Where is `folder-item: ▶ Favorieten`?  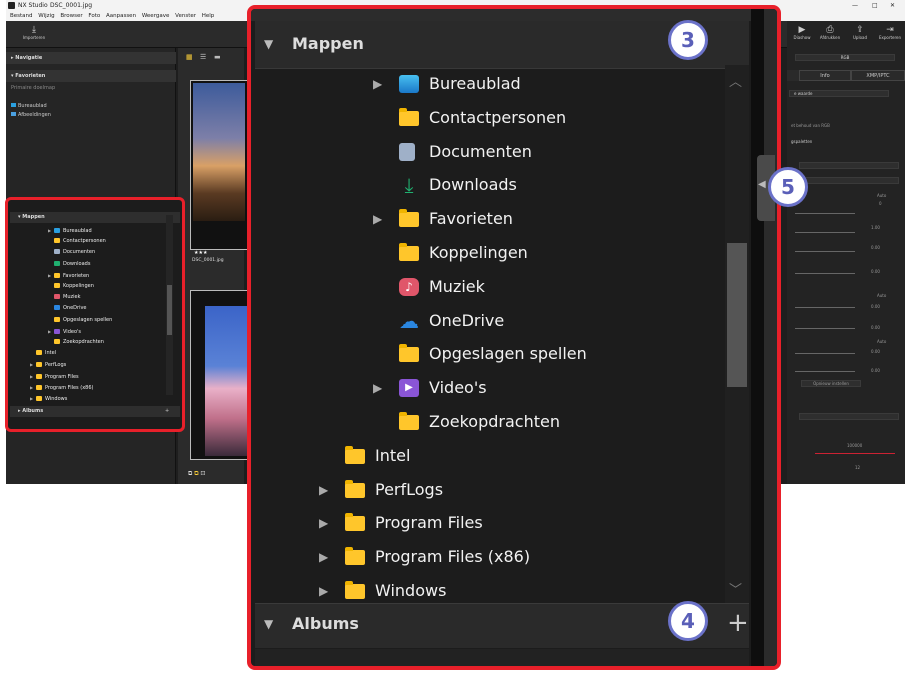
folder-item: ▶ Favorieten is located at coordinates (545, 219).